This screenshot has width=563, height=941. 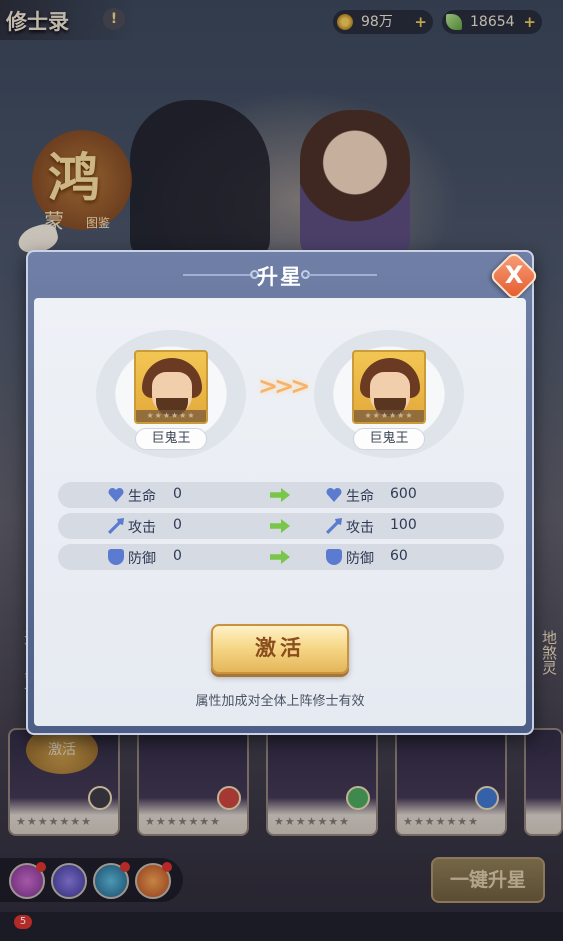 What do you see at coordinates (171, 439) in the screenshot?
I see `hero-name-before: 巨鬼王` at bounding box center [171, 439].